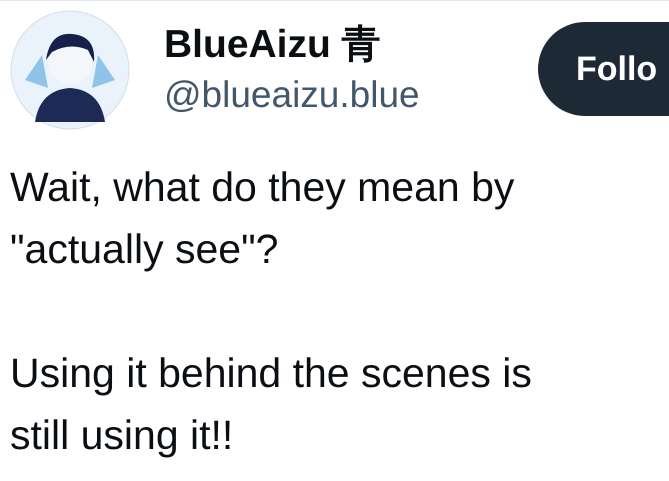  What do you see at coordinates (351, 95) in the screenshot?
I see `author-handle: @blueaizu.blue` at bounding box center [351, 95].